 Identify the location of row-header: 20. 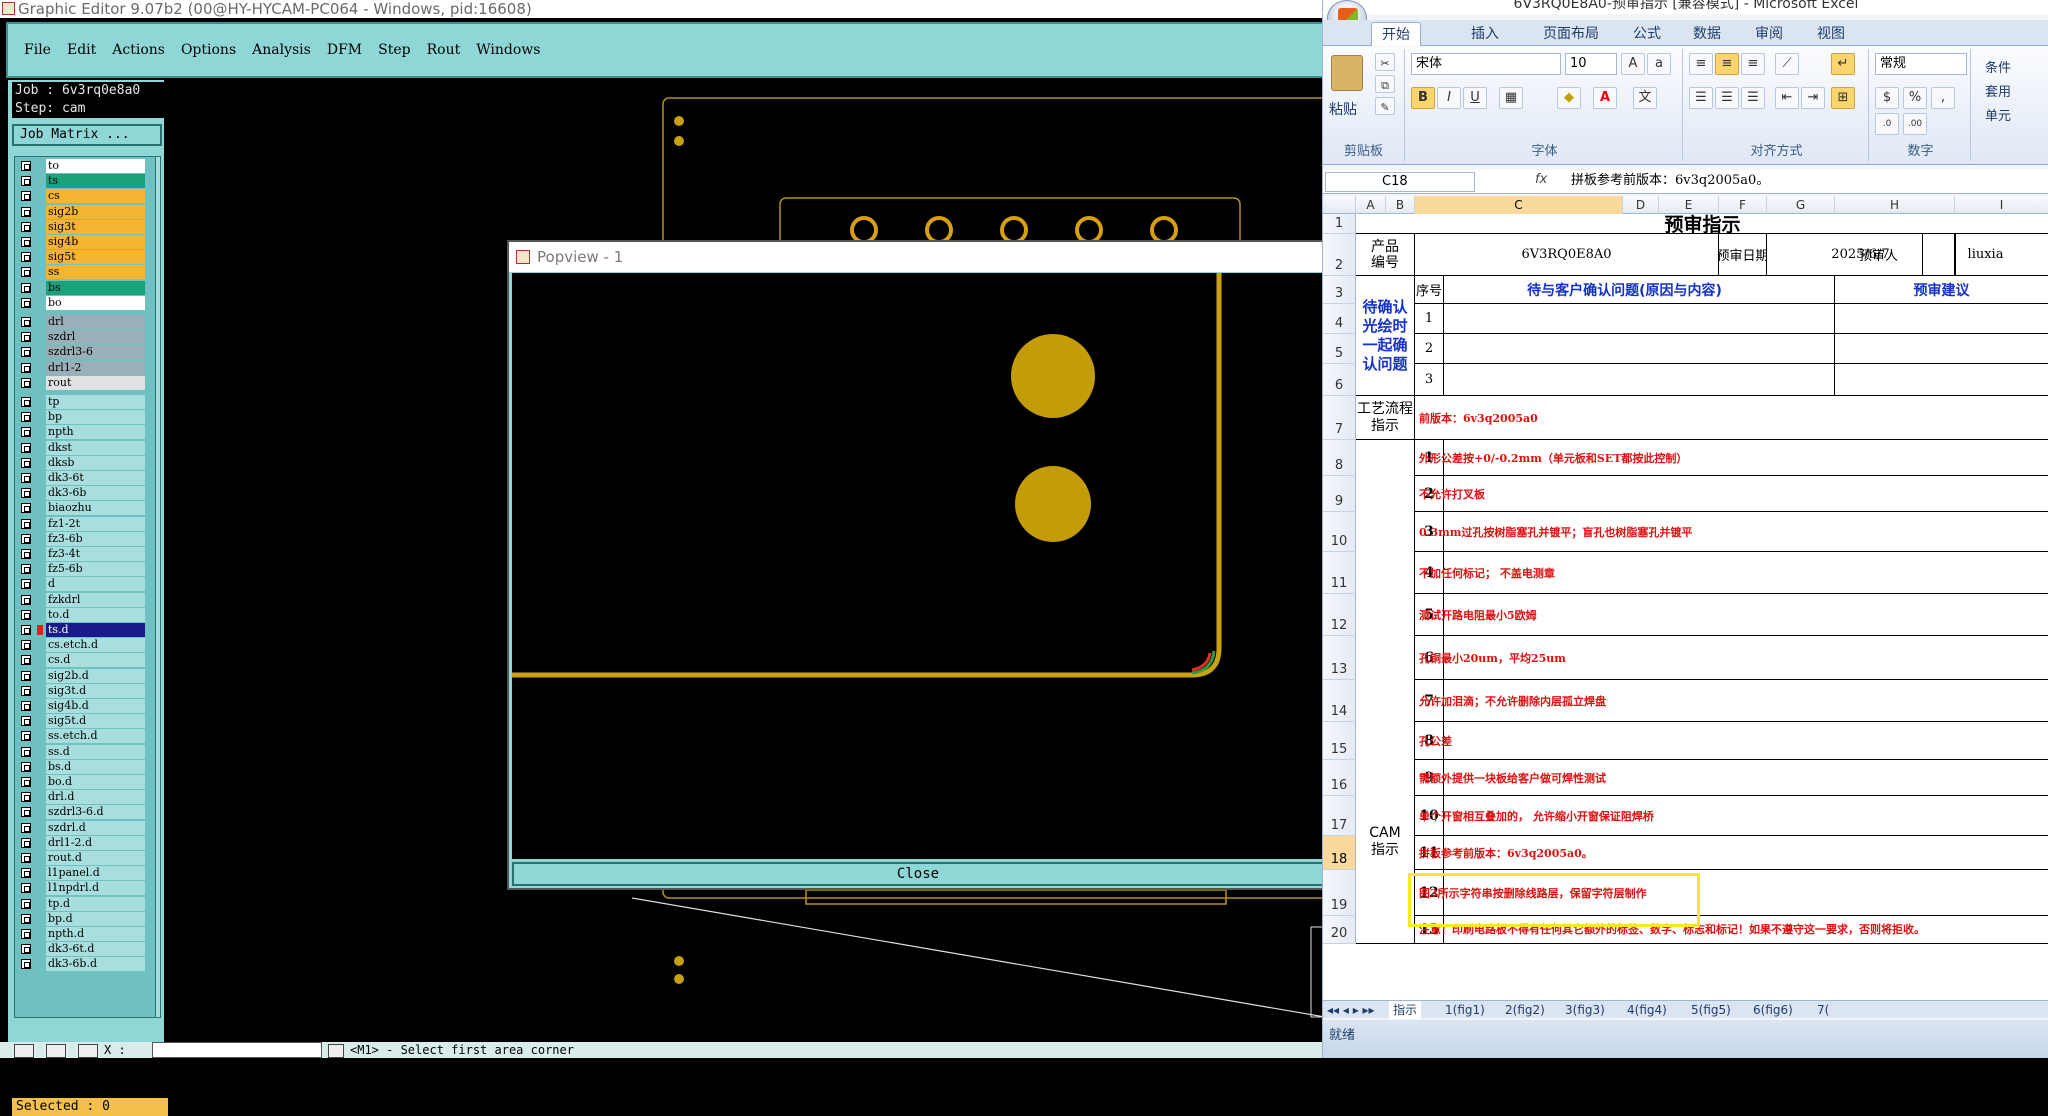
(1339, 930).